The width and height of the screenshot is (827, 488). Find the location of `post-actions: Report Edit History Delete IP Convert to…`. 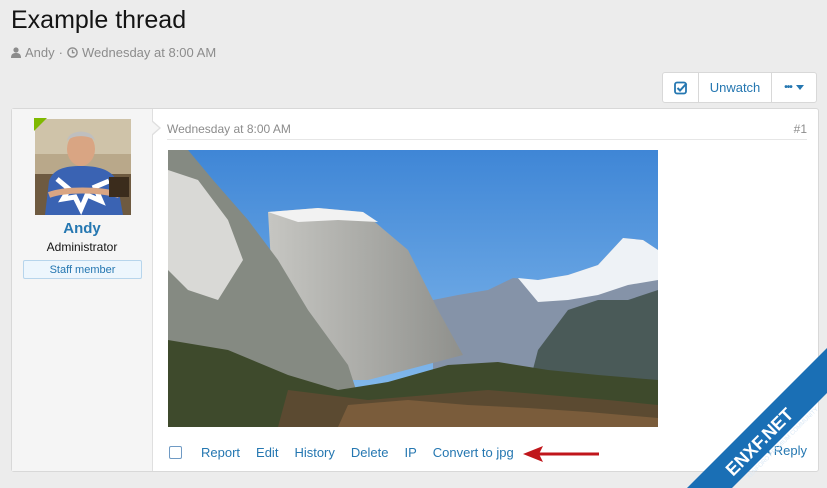

post-actions: Report Edit History Delete IP Convert to… is located at coordinates (349, 452).